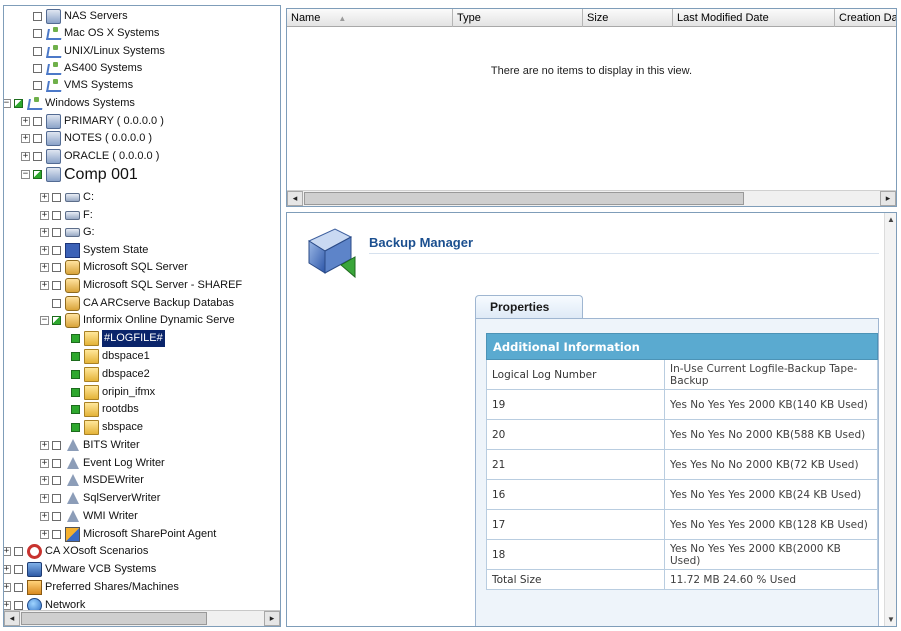 The width and height of the screenshot is (901, 631). Describe the element at coordinates (529, 307) in the screenshot. I see `tab-properties: Properties` at that location.